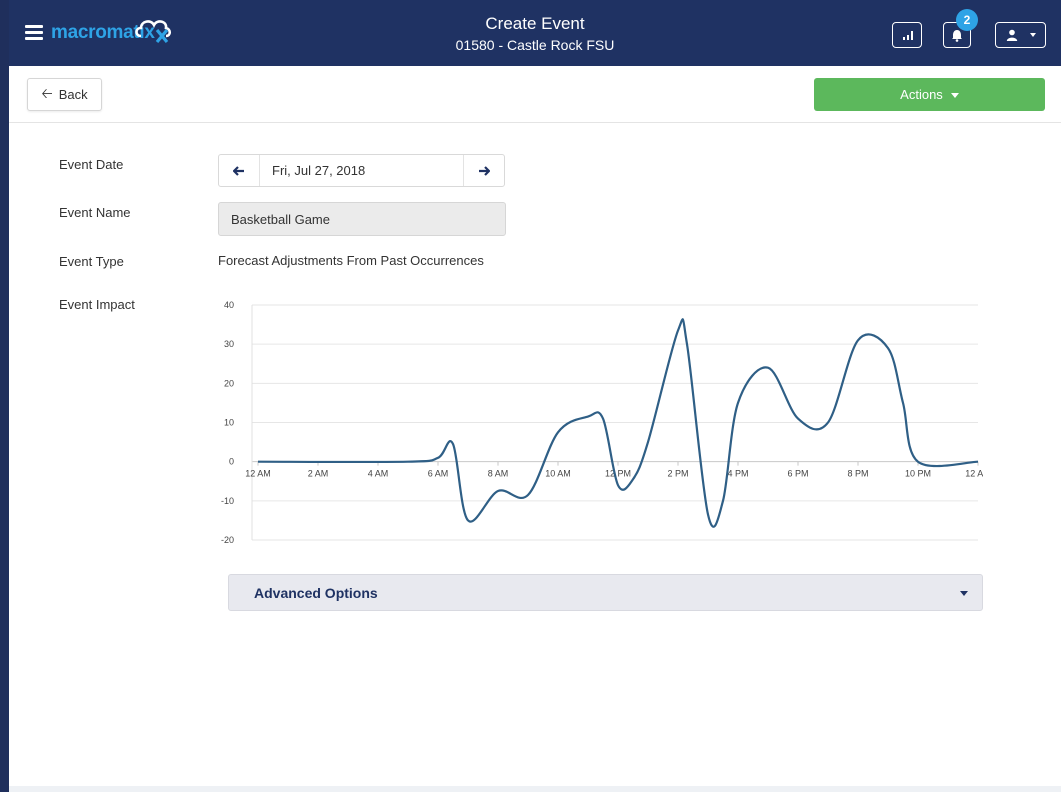  Describe the element at coordinates (97, 304) in the screenshot. I see `event-impact-label: Event Impact` at that location.